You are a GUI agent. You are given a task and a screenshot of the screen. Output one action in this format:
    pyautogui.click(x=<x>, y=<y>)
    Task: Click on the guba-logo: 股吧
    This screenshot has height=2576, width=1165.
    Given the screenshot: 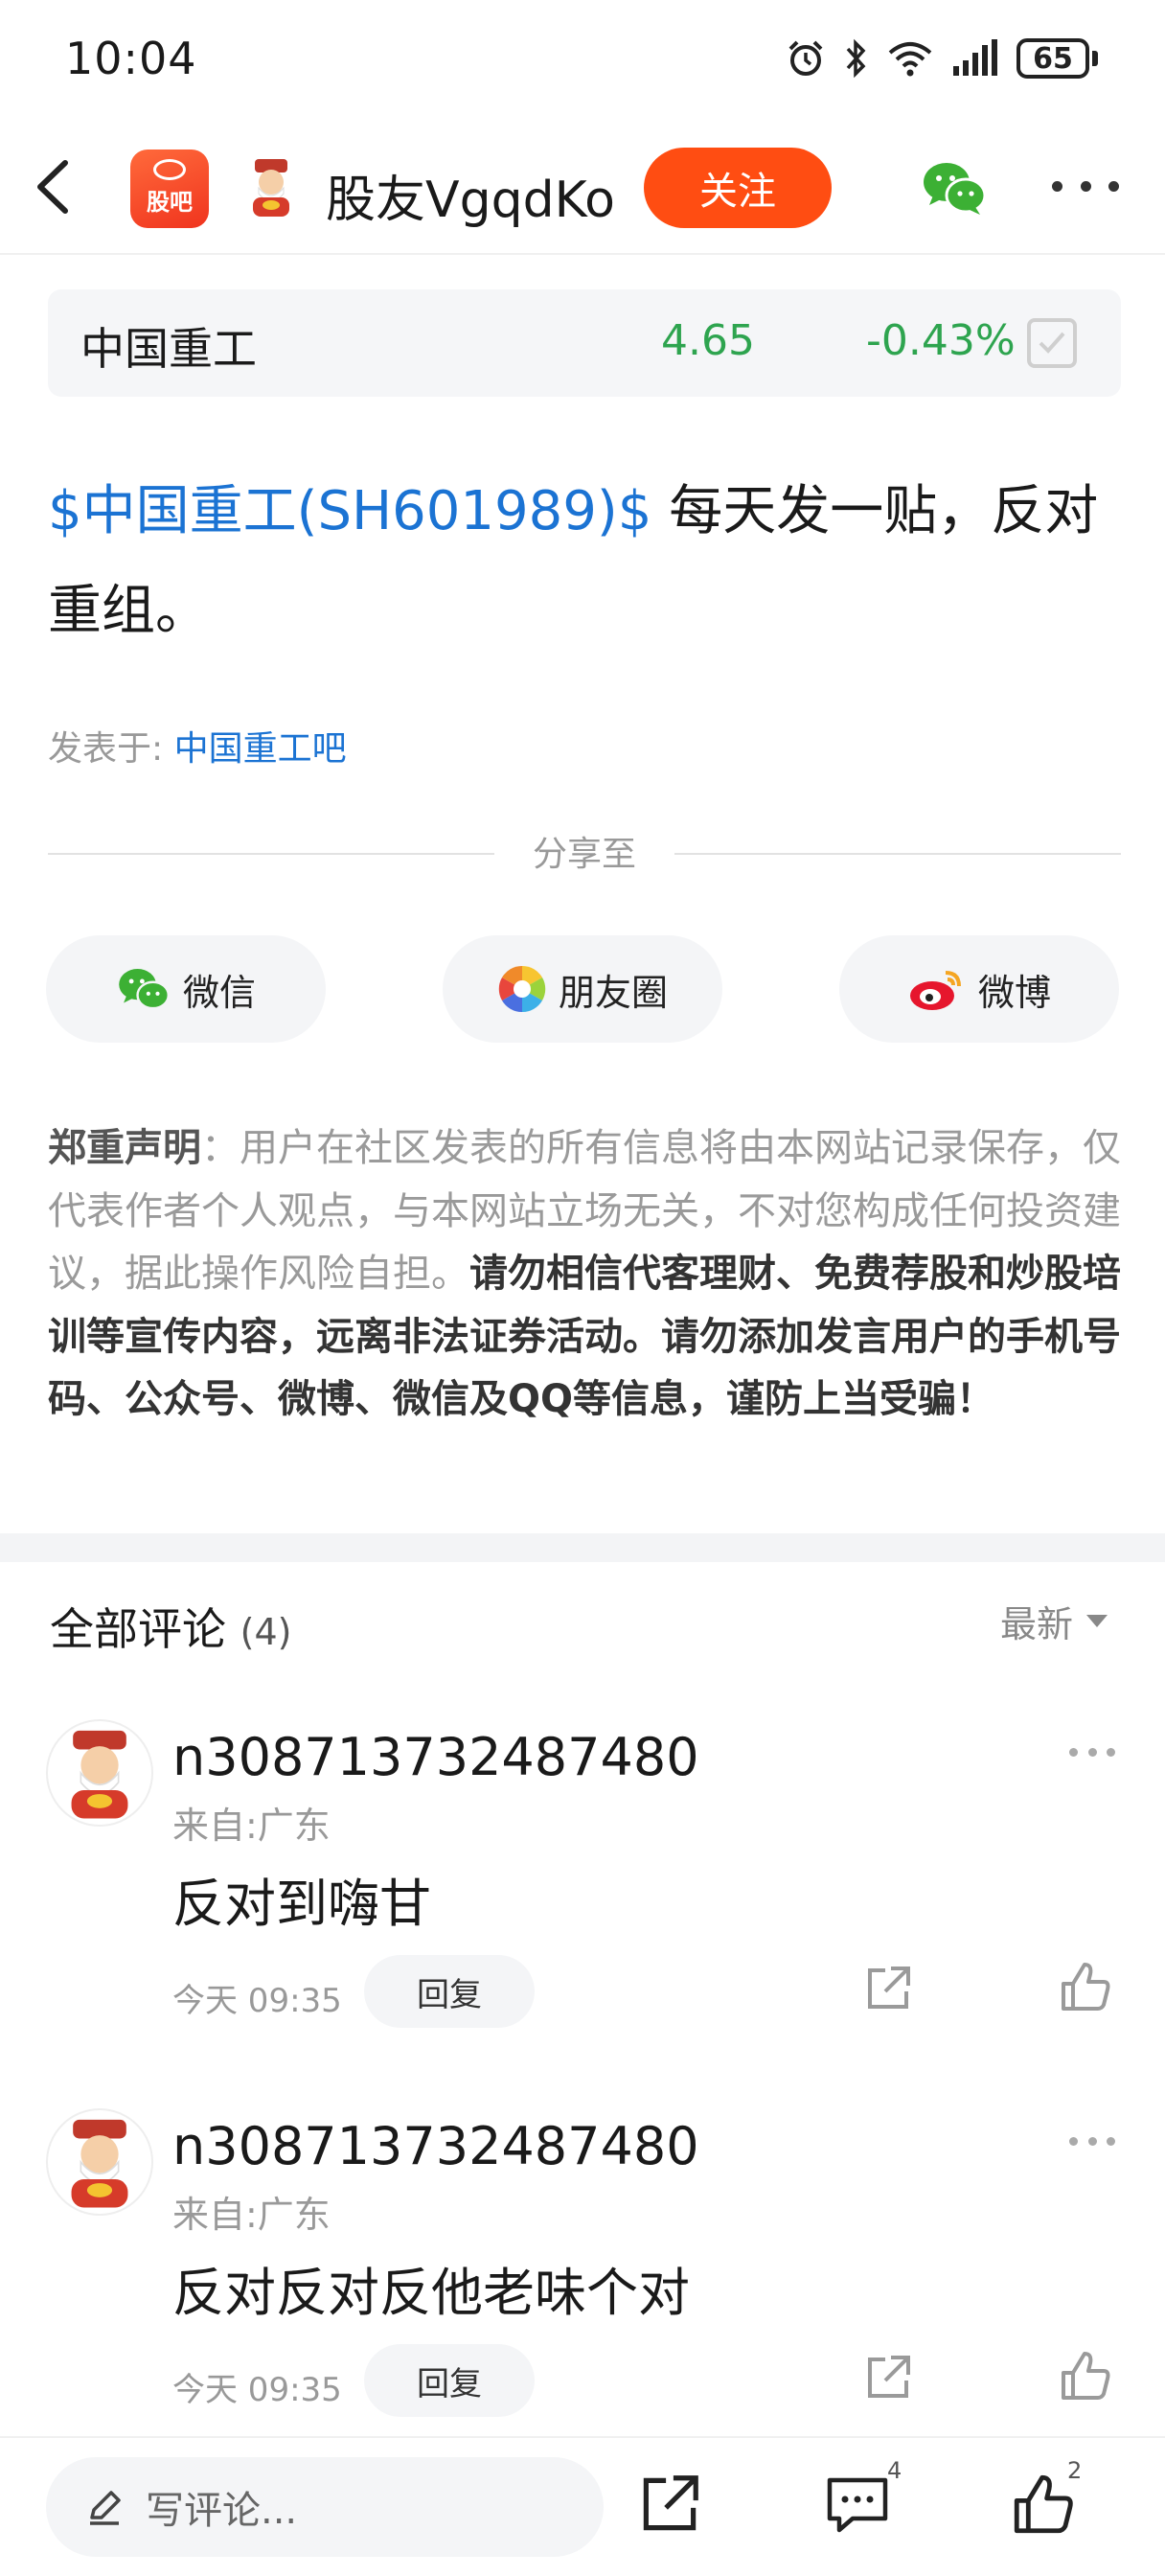 What is the action you would take?
    pyautogui.click(x=169, y=189)
    